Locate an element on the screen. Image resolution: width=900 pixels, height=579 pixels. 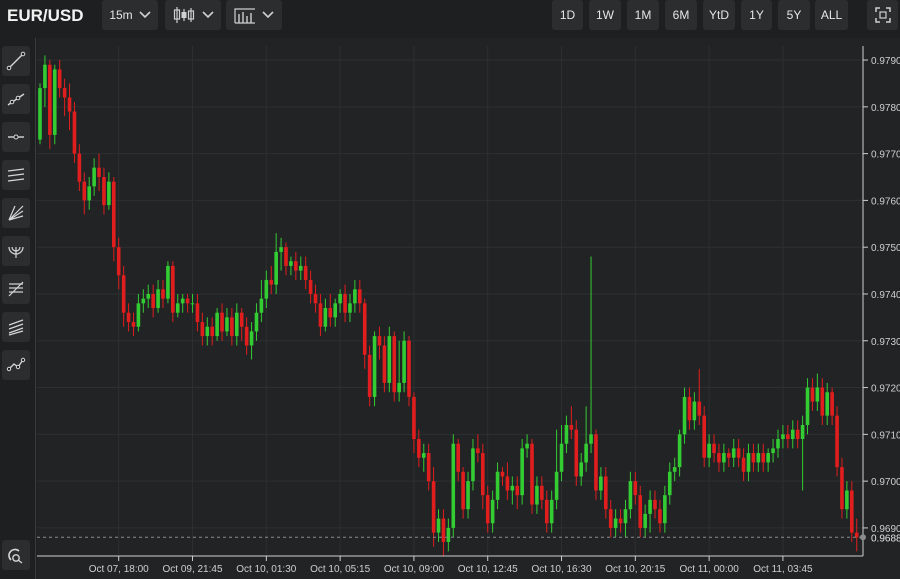
range-5y-button: 5Y is located at coordinates (794, 15).